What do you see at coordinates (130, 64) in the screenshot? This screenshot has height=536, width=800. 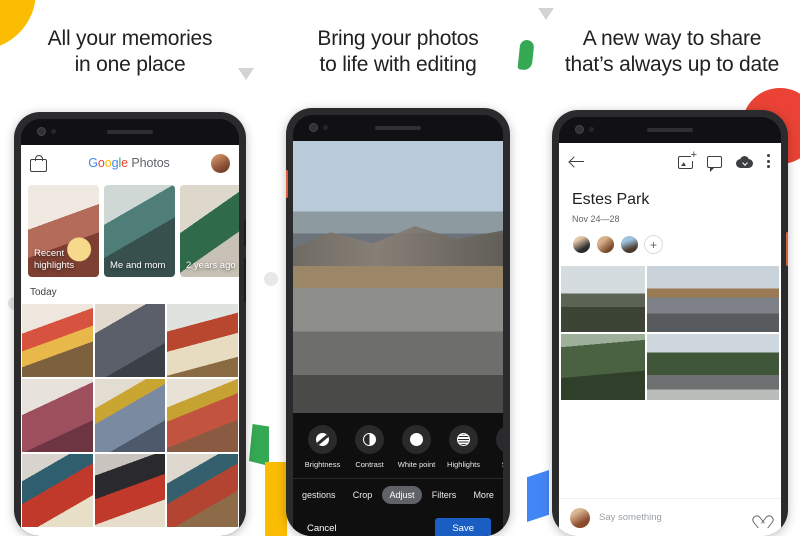 I see `headline-line: in one place` at bounding box center [130, 64].